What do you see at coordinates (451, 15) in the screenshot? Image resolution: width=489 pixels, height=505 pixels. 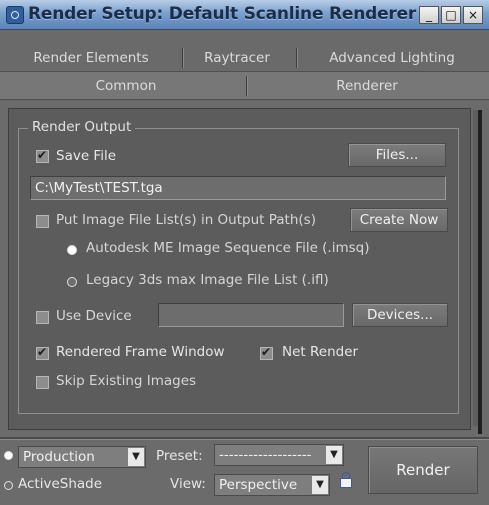 I see `maximize-icon: □` at bounding box center [451, 15].